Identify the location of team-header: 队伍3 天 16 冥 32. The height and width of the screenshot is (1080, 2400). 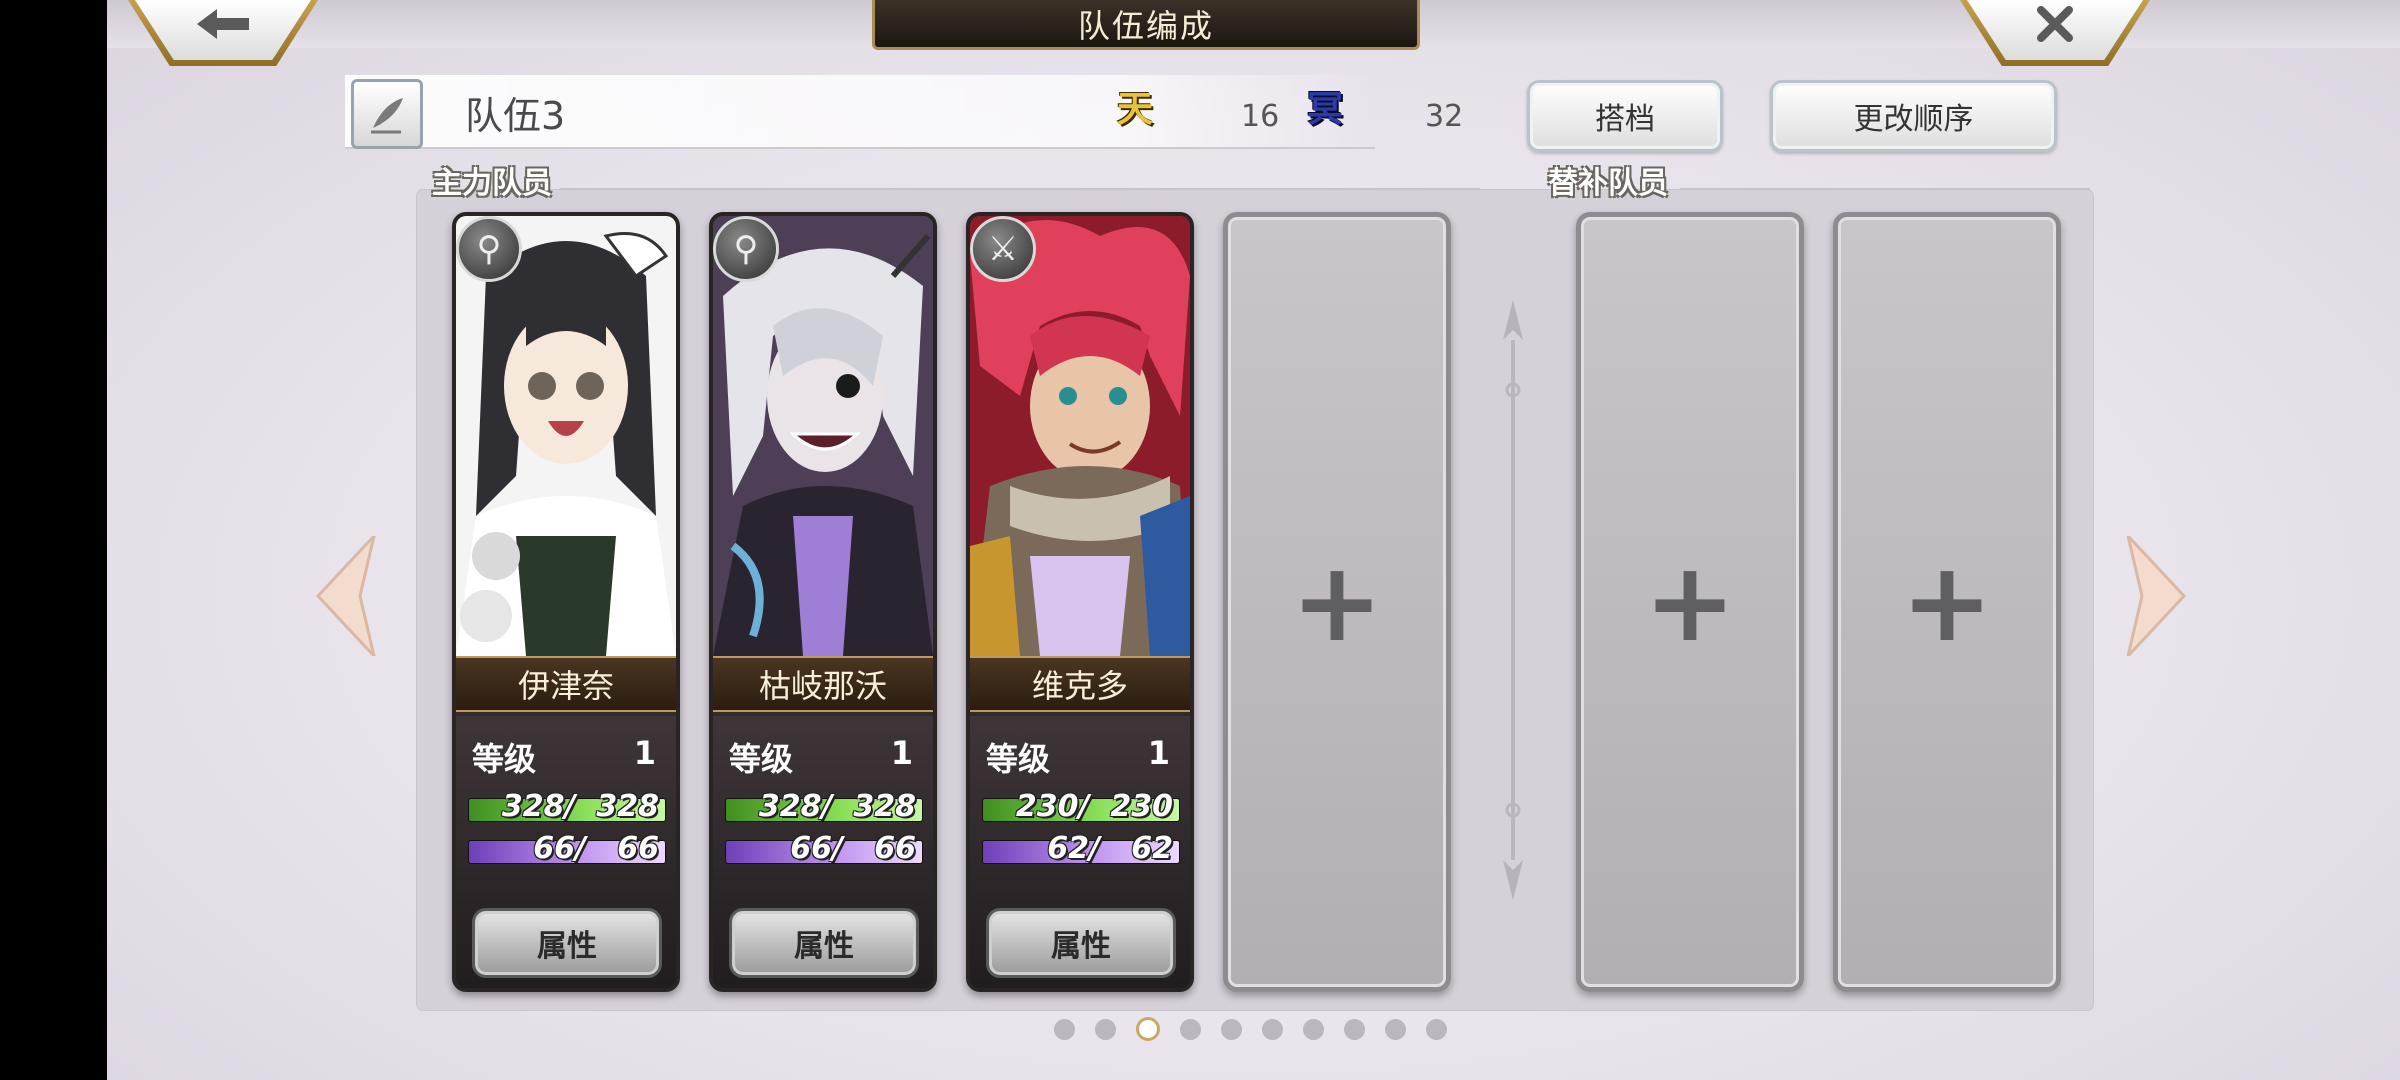
(904, 112).